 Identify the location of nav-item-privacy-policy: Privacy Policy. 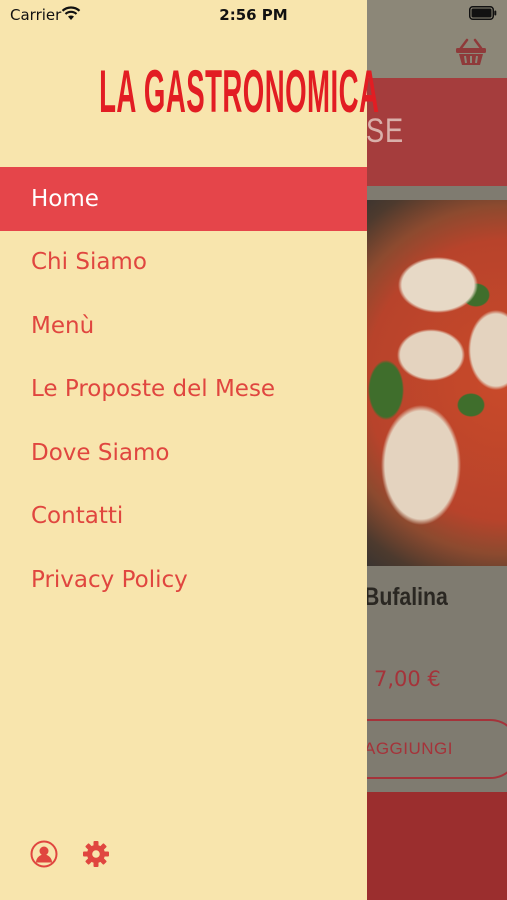
(183, 580).